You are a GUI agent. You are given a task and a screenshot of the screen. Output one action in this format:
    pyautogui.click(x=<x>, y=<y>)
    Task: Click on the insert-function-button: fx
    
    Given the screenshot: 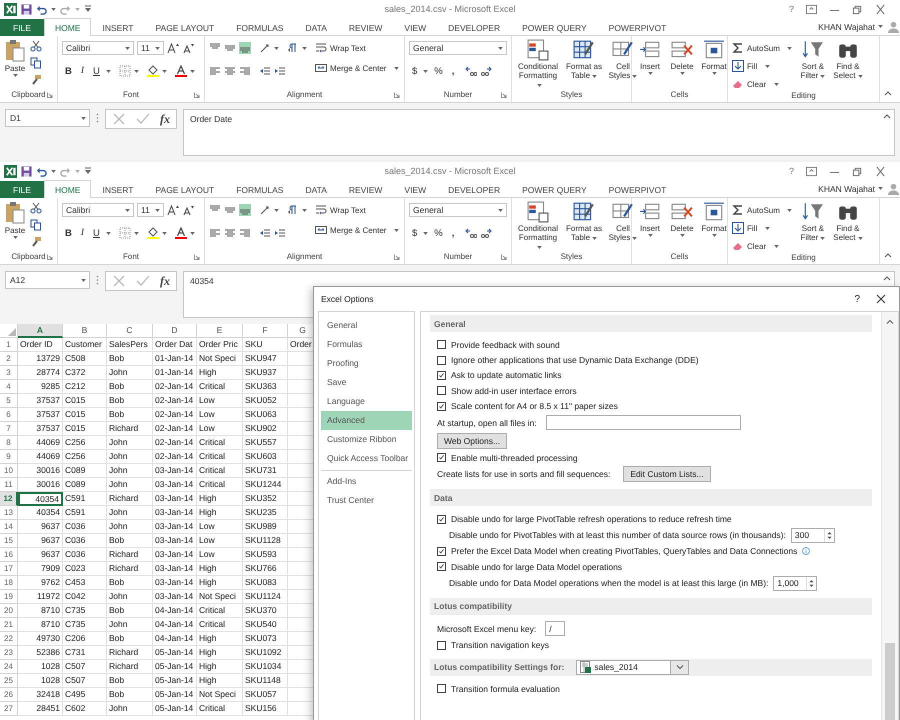 What is the action you would take?
    pyautogui.click(x=165, y=119)
    